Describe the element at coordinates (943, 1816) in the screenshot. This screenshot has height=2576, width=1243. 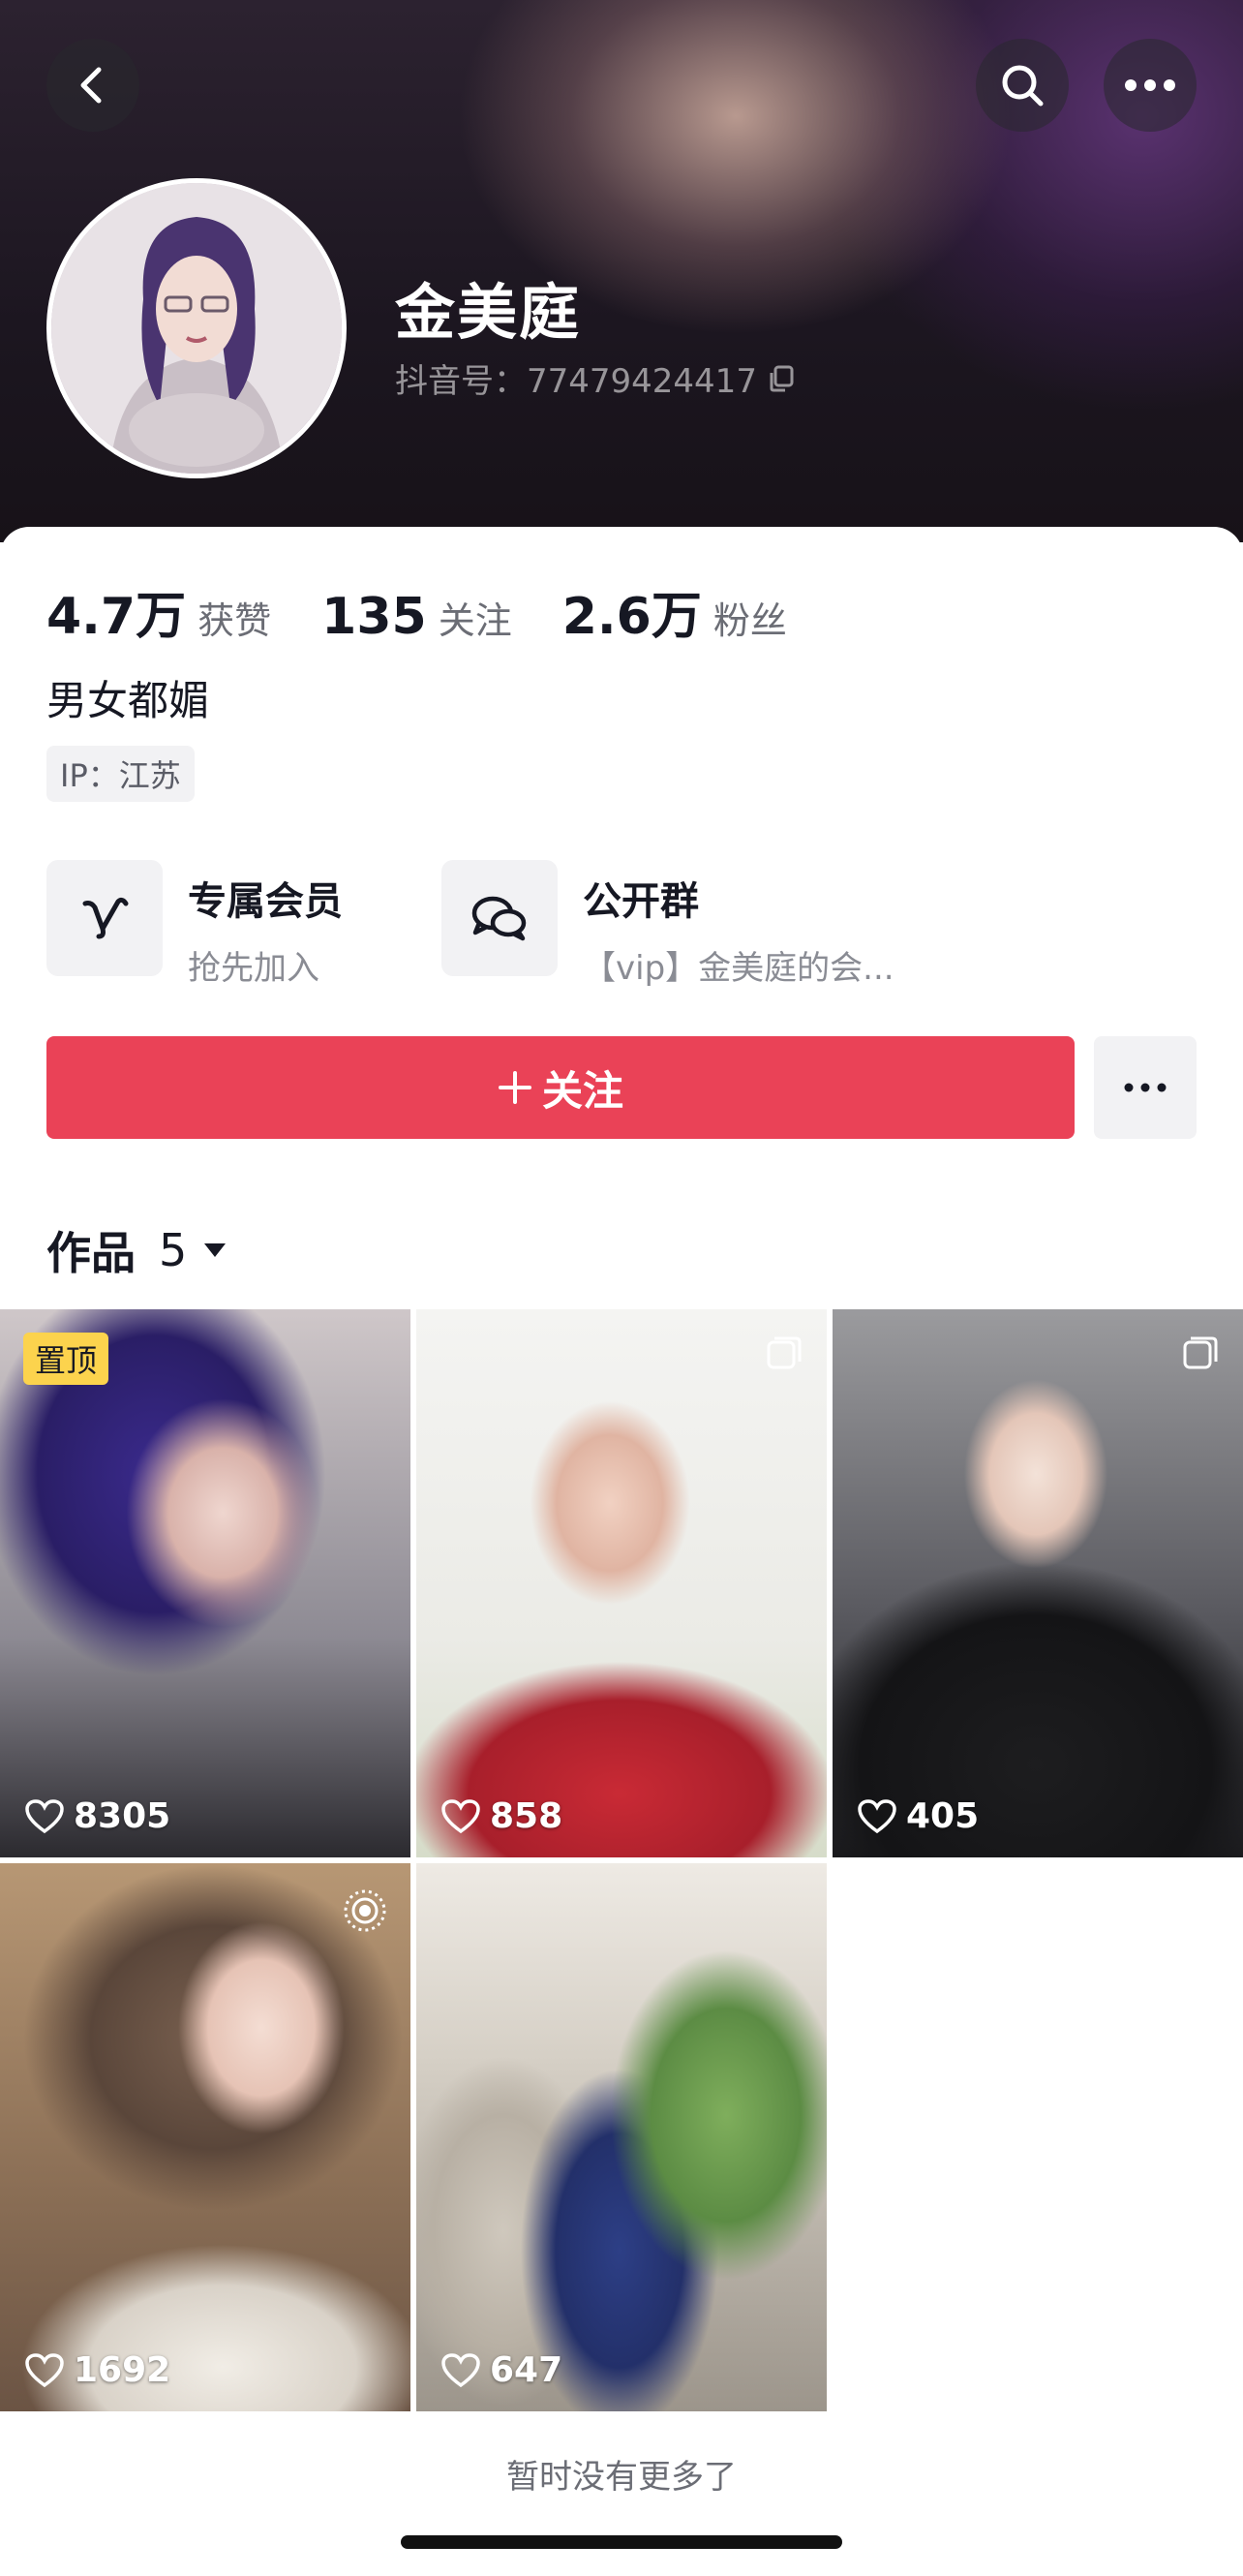
I see `like-count-value: 405` at that location.